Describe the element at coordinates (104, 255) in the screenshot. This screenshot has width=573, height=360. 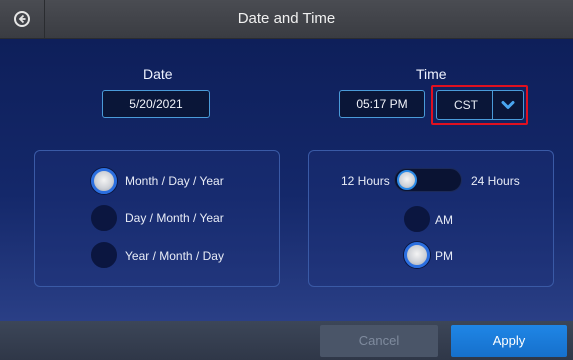
I see `radio-year-month-day` at that location.